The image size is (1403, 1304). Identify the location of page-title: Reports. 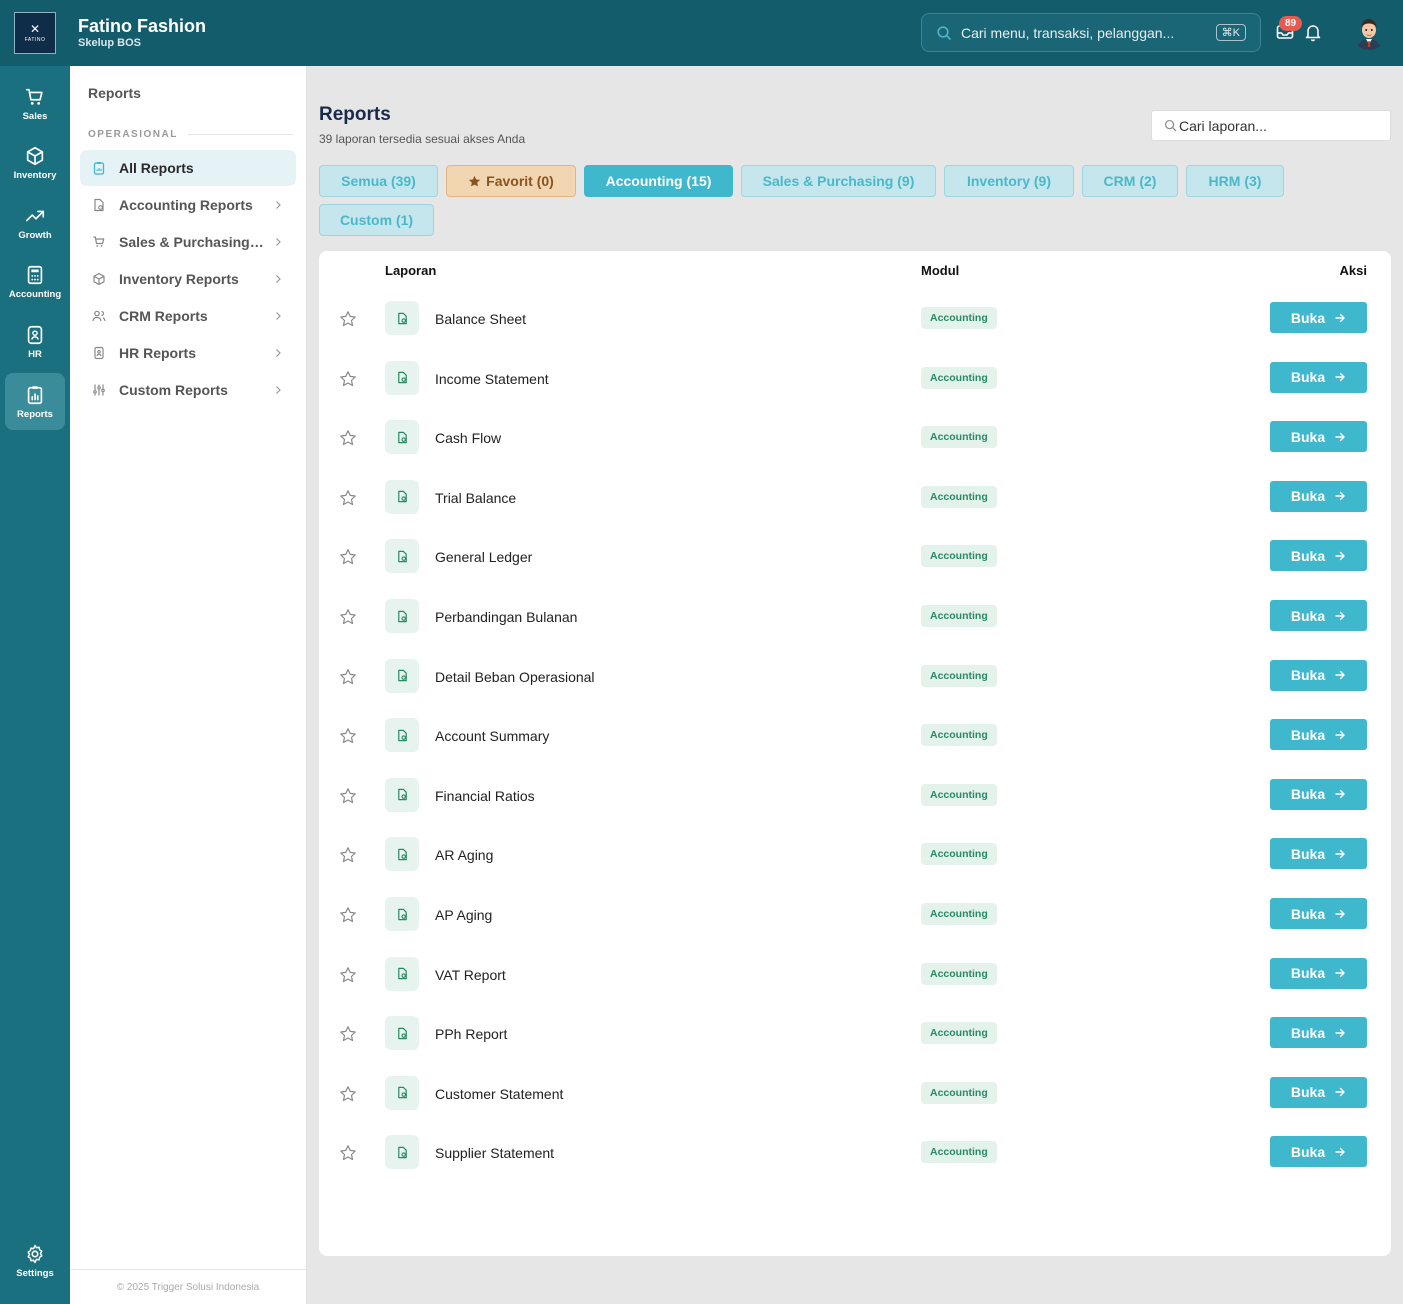
(355, 114).